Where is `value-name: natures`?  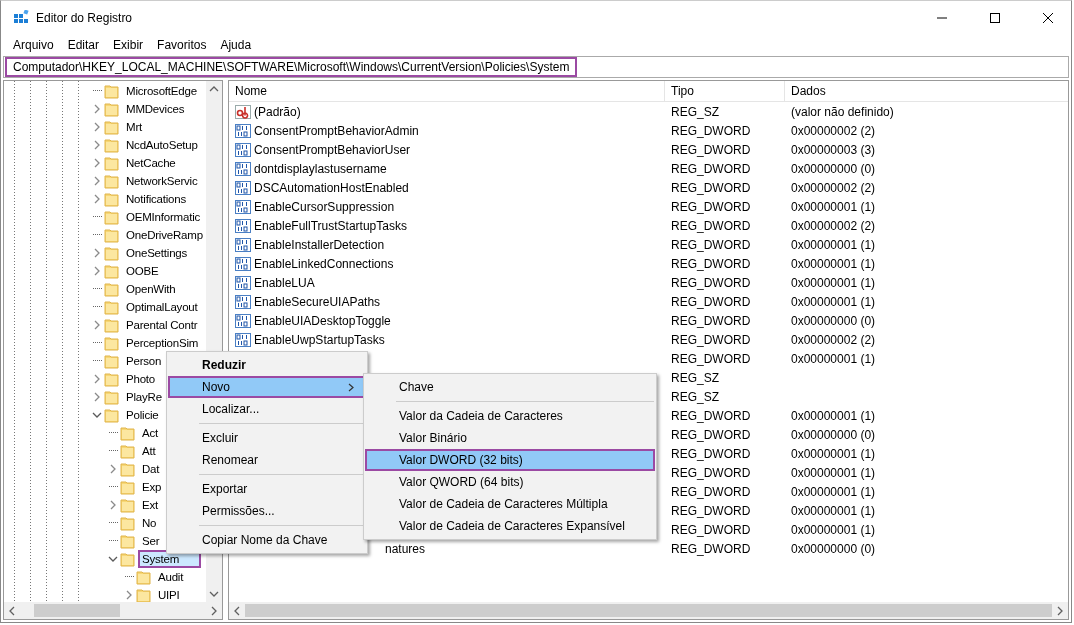 value-name: natures is located at coordinates (405, 548).